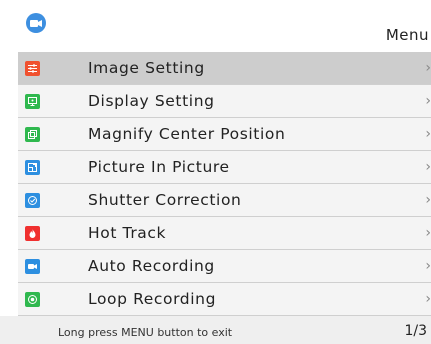 The width and height of the screenshot is (431, 344). Describe the element at coordinates (32, 167) in the screenshot. I see `pip-icon` at that location.